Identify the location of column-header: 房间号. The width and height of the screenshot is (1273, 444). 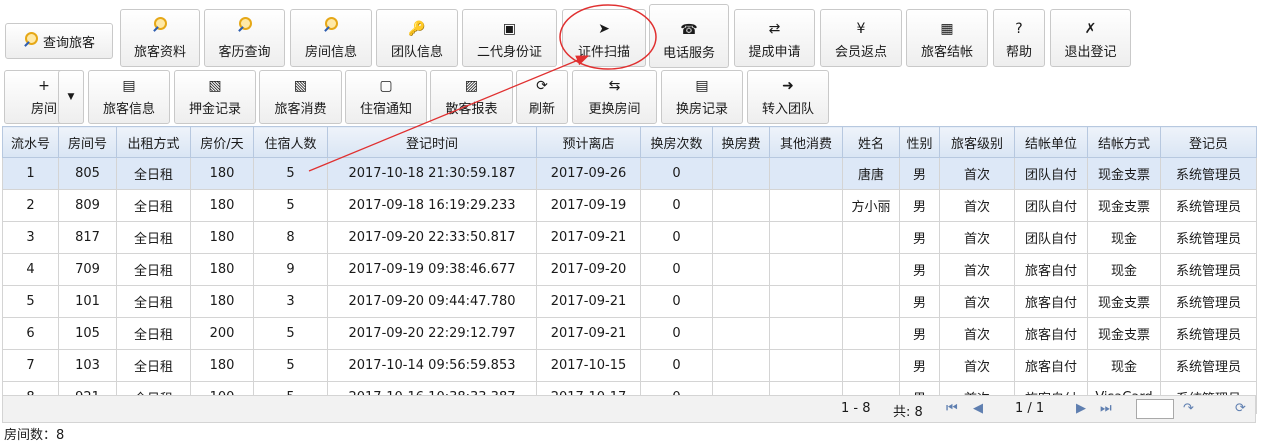
(87, 142).